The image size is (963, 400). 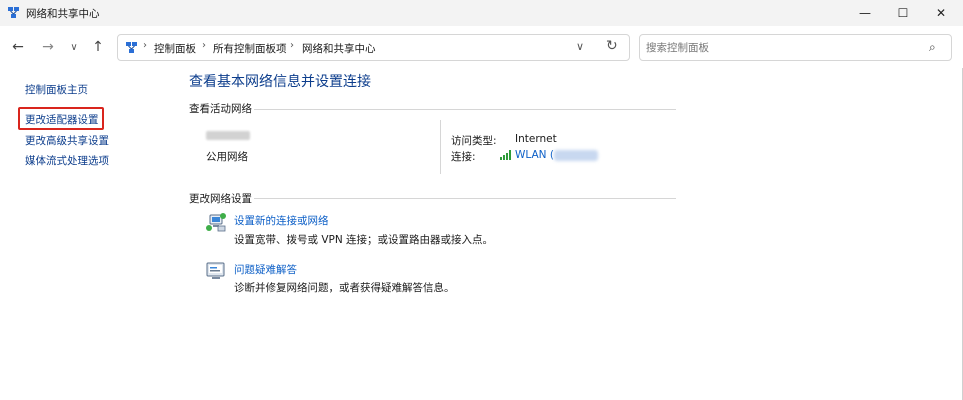 What do you see at coordinates (781, 48) in the screenshot?
I see `search-input` at bounding box center [781, 48].